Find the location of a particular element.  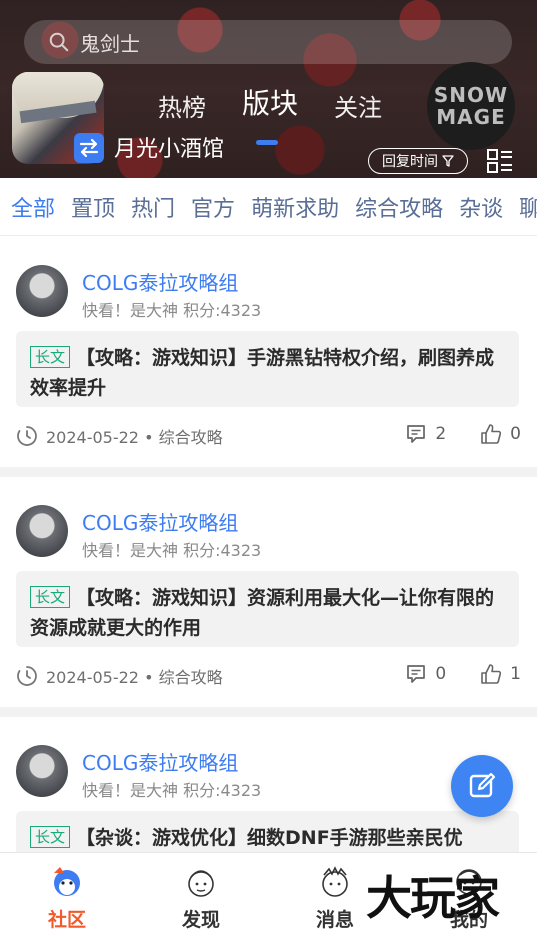

nav-discover: 发现 is located at coordinates (201, 896).